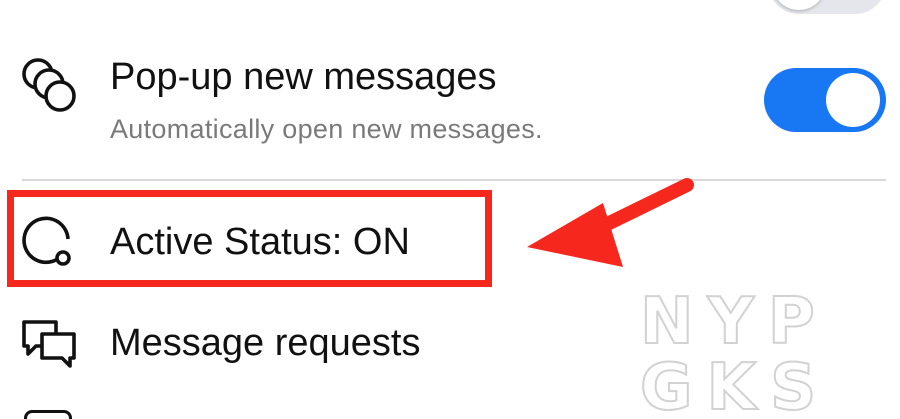  I want to click on popup-messages-title: Pop-up new messages, so click(303, 77).